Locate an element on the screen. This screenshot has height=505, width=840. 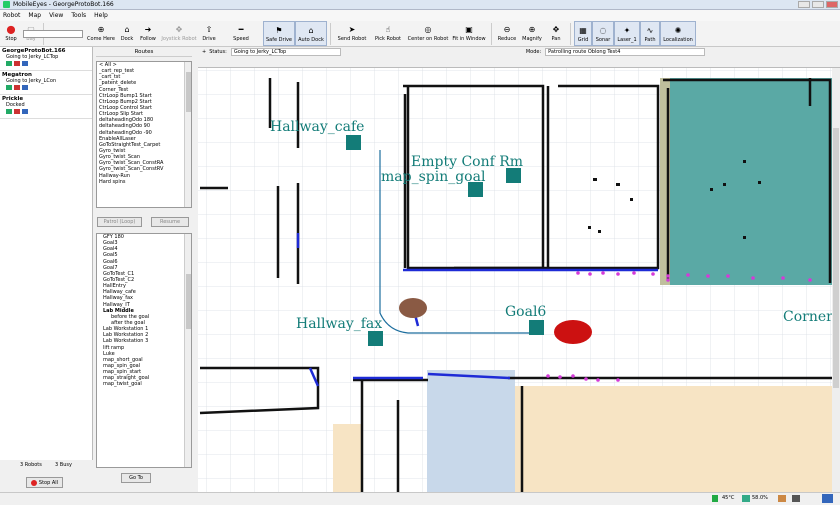
robot-marker-main is located at coordinates (573, 332).